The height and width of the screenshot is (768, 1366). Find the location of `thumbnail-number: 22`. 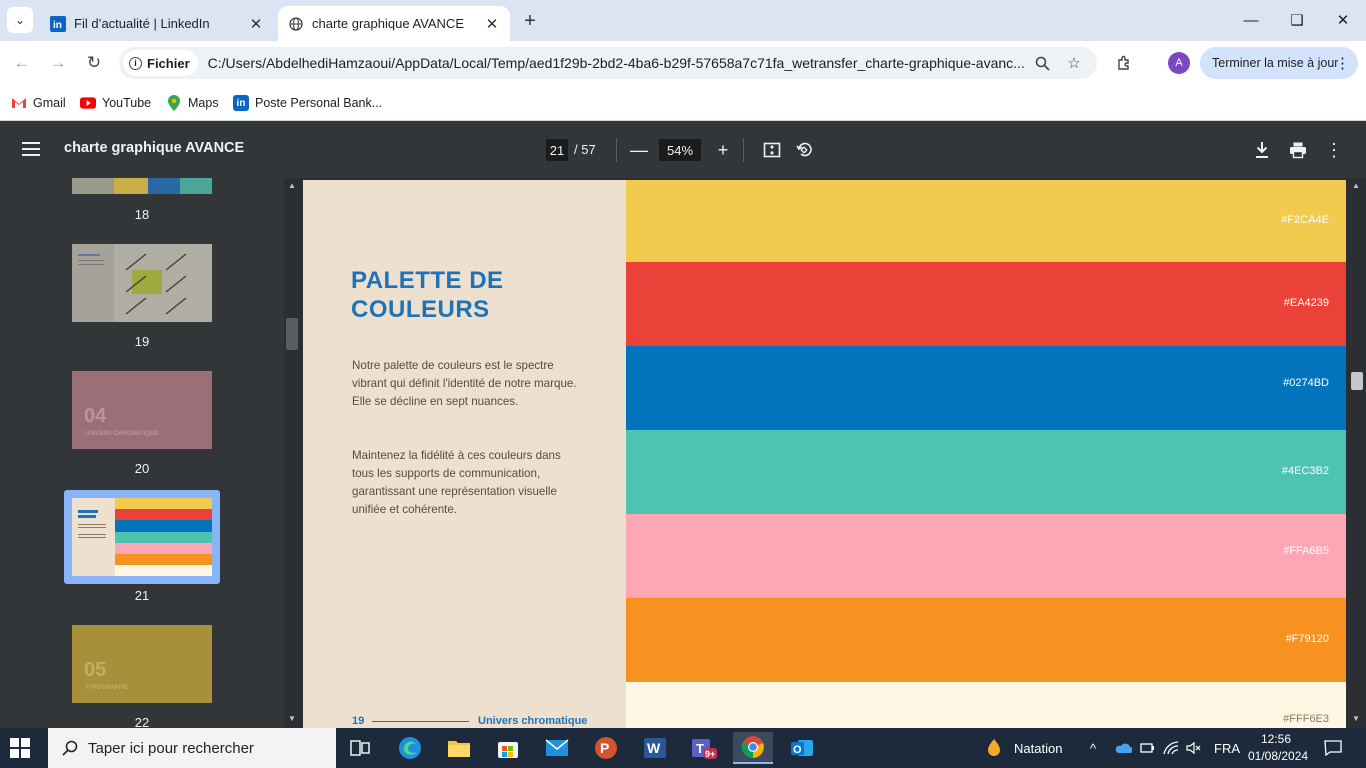

thumbnail-number: 22 is located at coordinates (142, 721).